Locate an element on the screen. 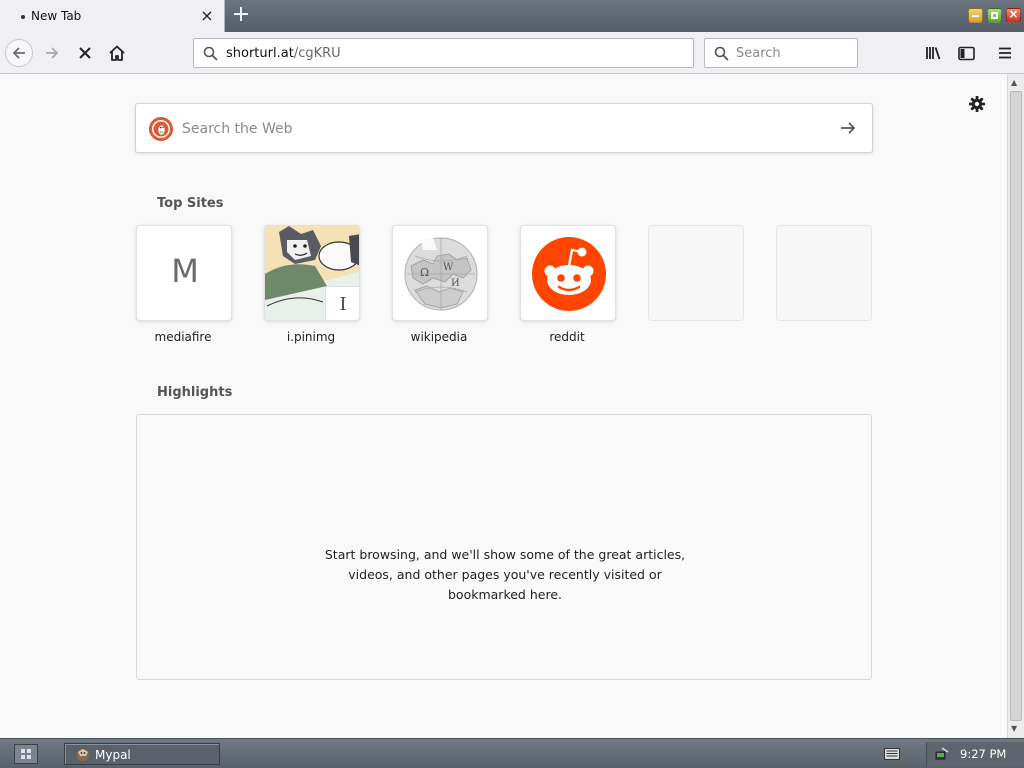 This screenshot has width=1024, height=768. home-button is located at coordinates (117, 53).